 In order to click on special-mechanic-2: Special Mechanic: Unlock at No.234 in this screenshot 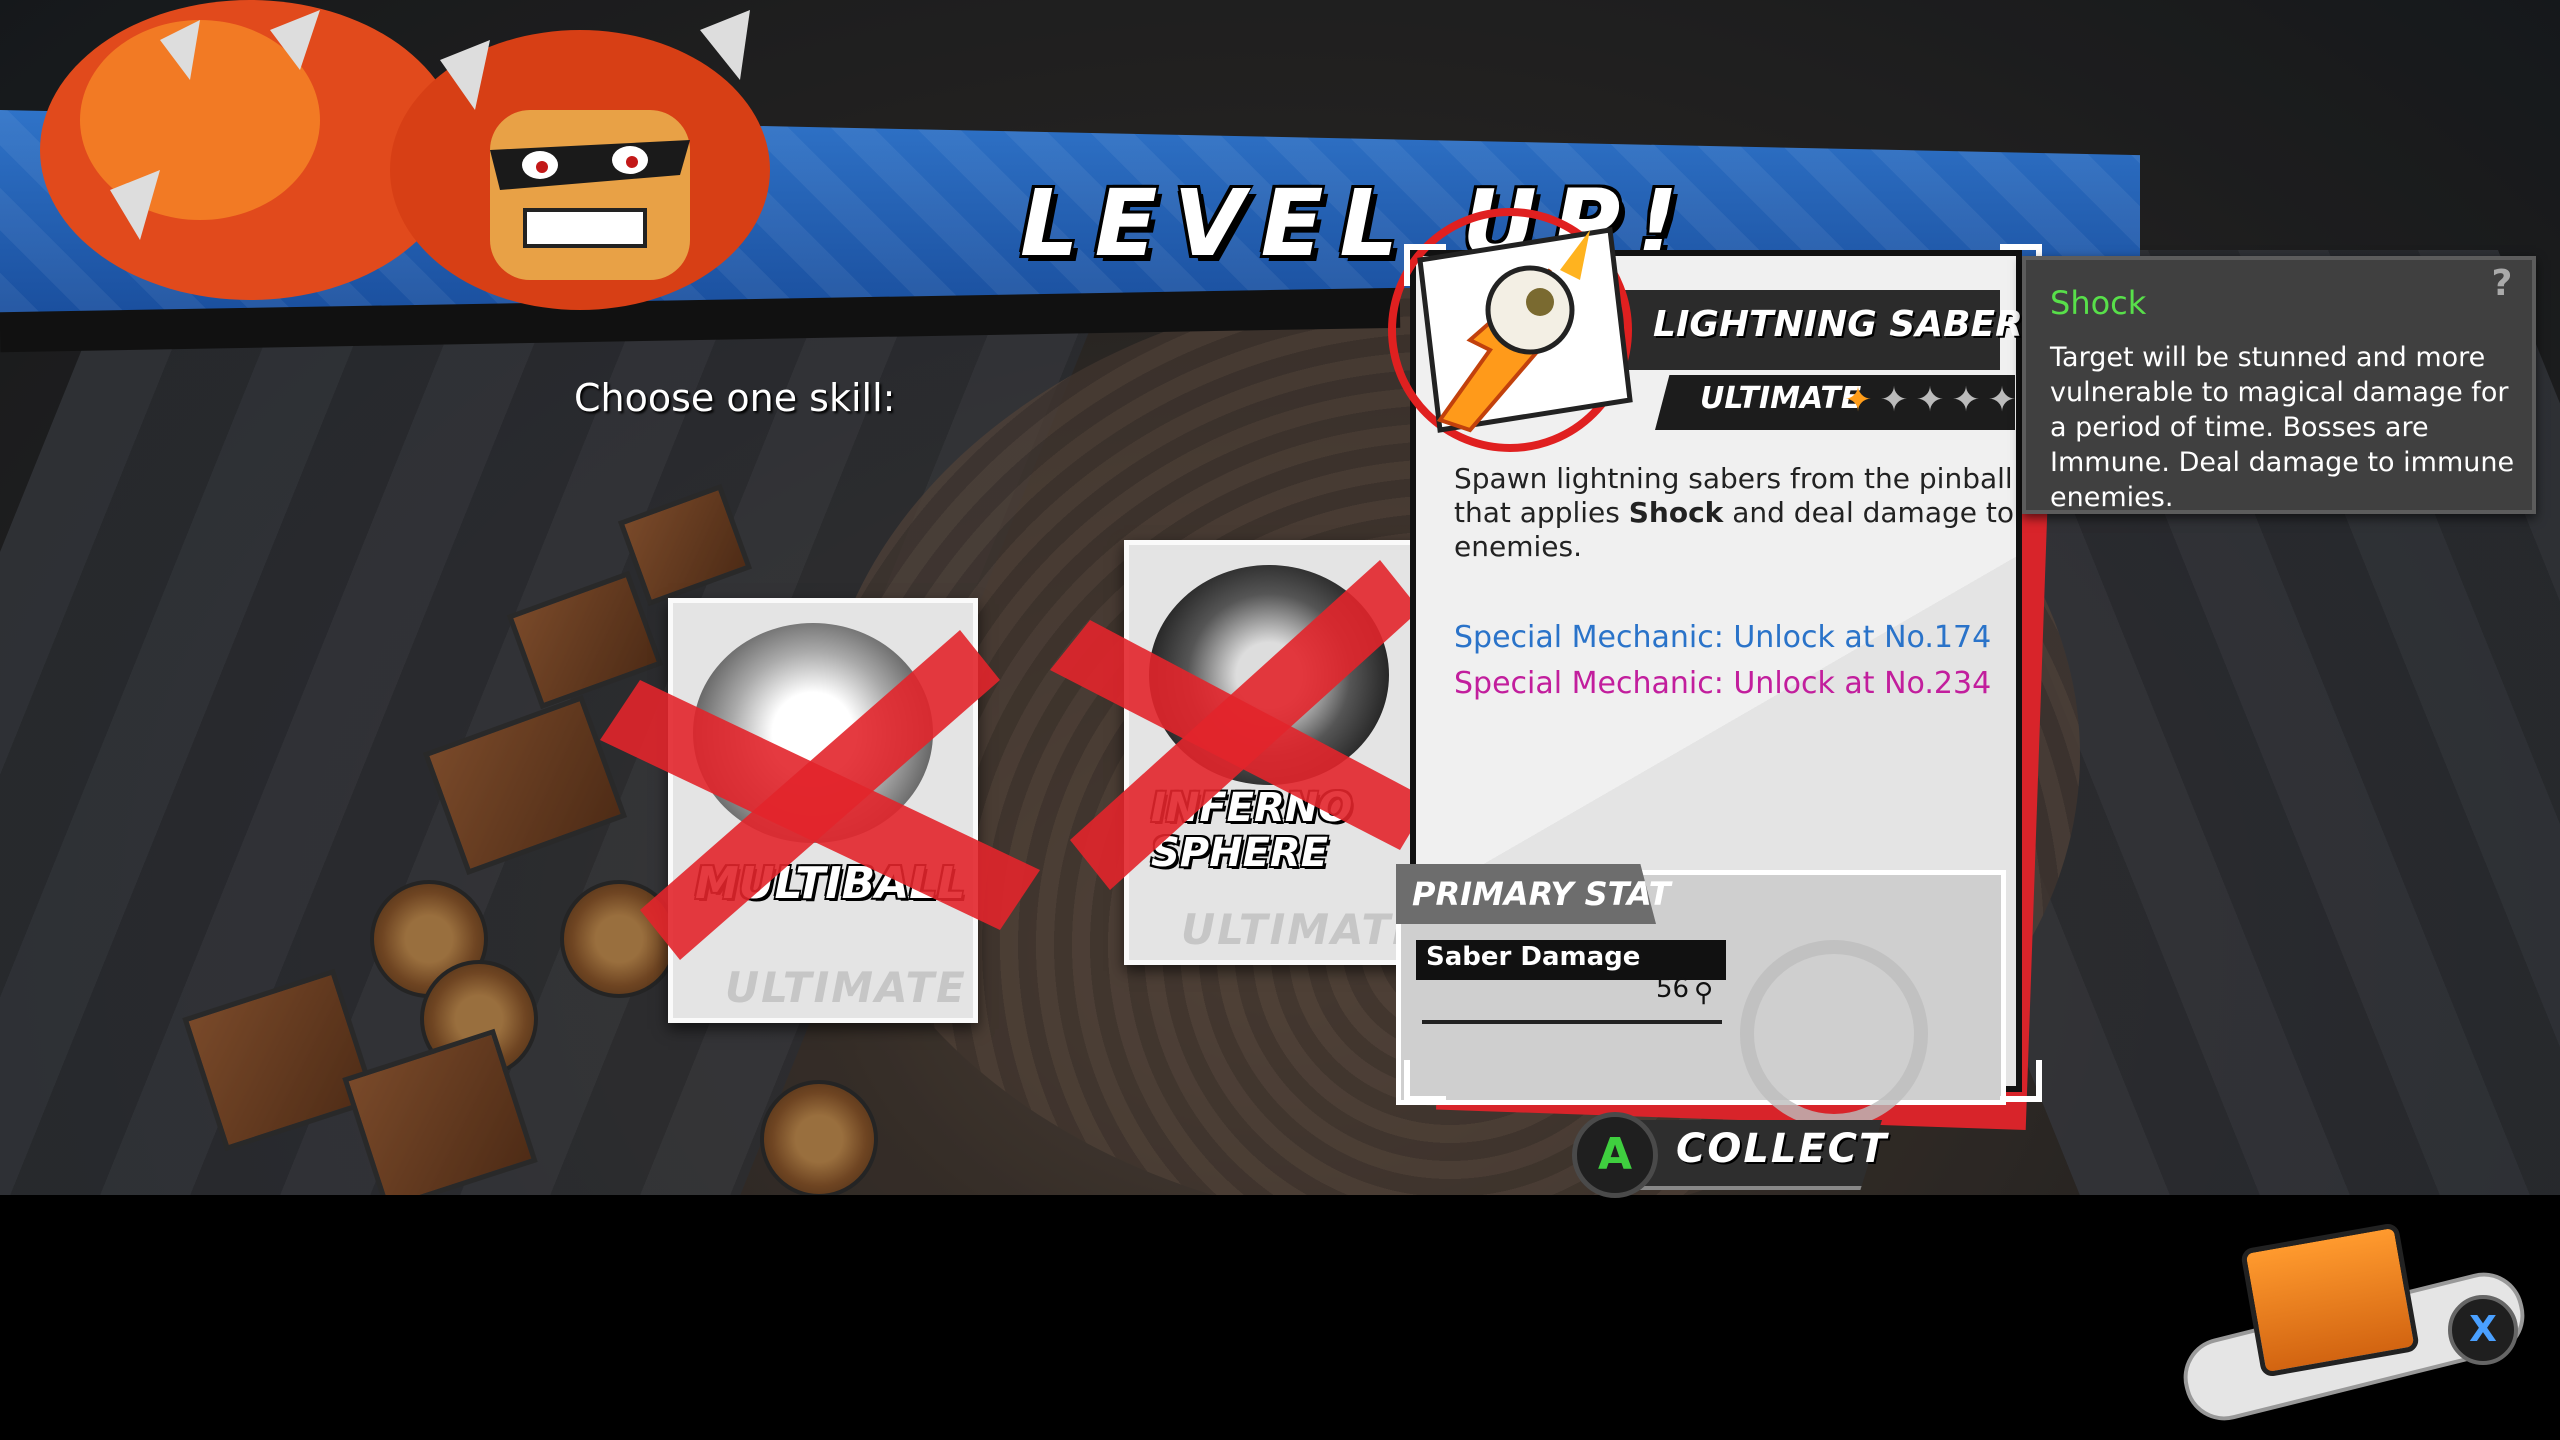, I will do `click(1723, 683)`.